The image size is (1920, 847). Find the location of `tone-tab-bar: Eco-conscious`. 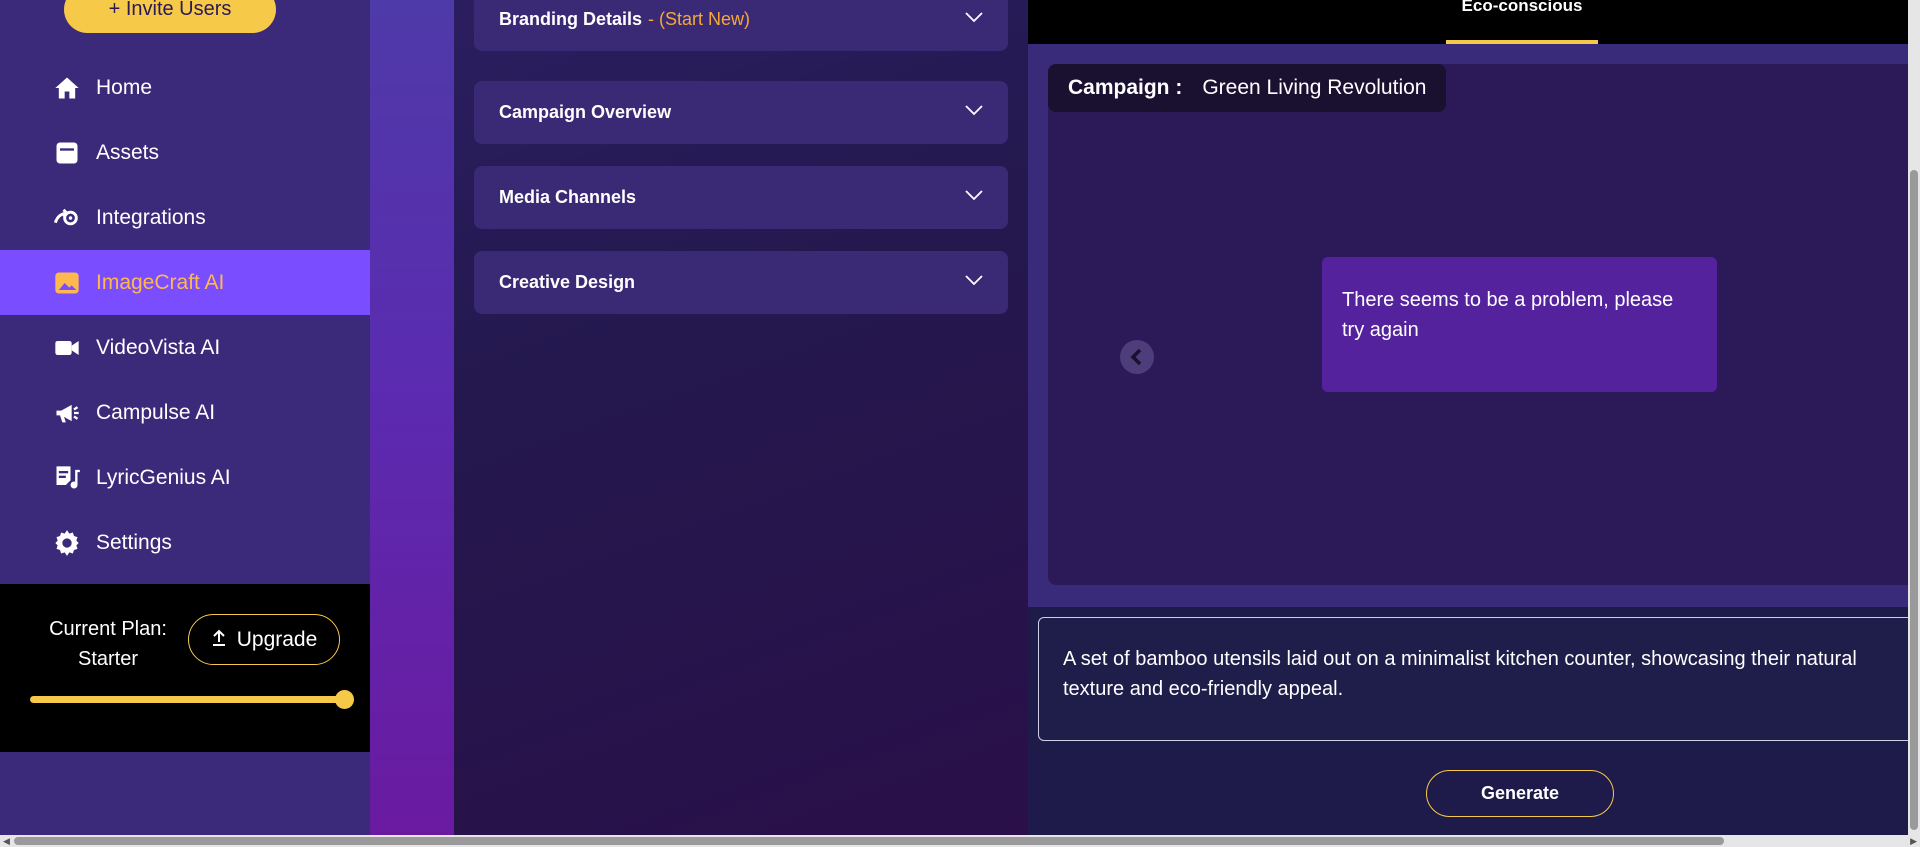

tone-tab-bar: Eco-conscious is located at coordinates (1468, 22).